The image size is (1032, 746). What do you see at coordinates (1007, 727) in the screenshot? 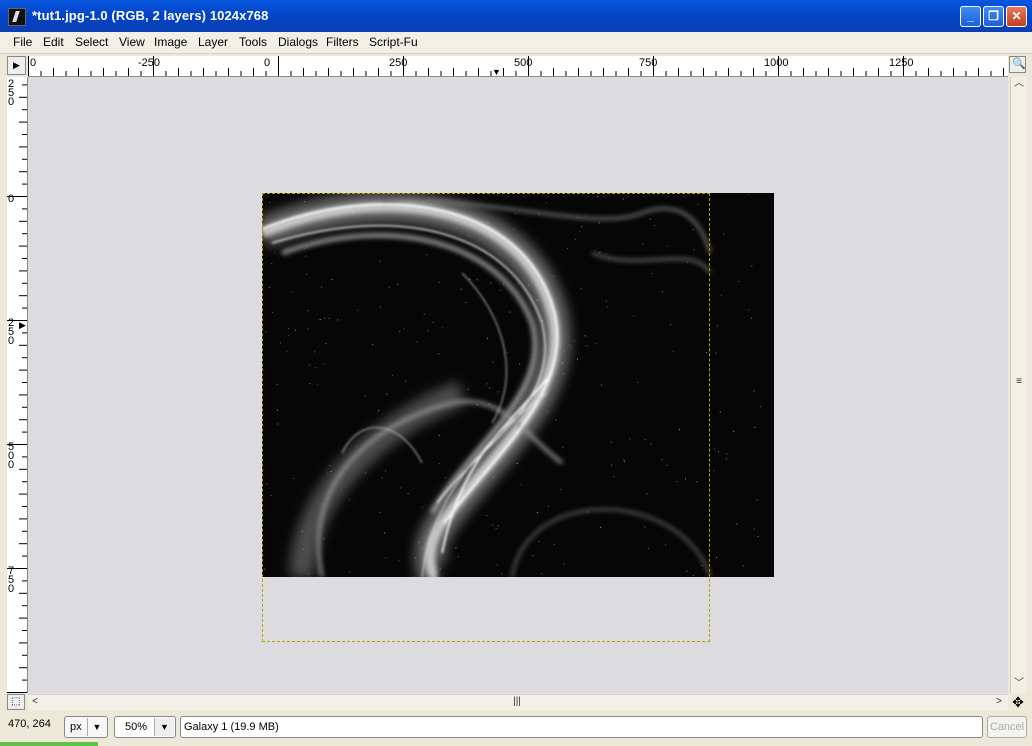
I see `cancel-button: Cancel` at bounding box center [1007, 727].